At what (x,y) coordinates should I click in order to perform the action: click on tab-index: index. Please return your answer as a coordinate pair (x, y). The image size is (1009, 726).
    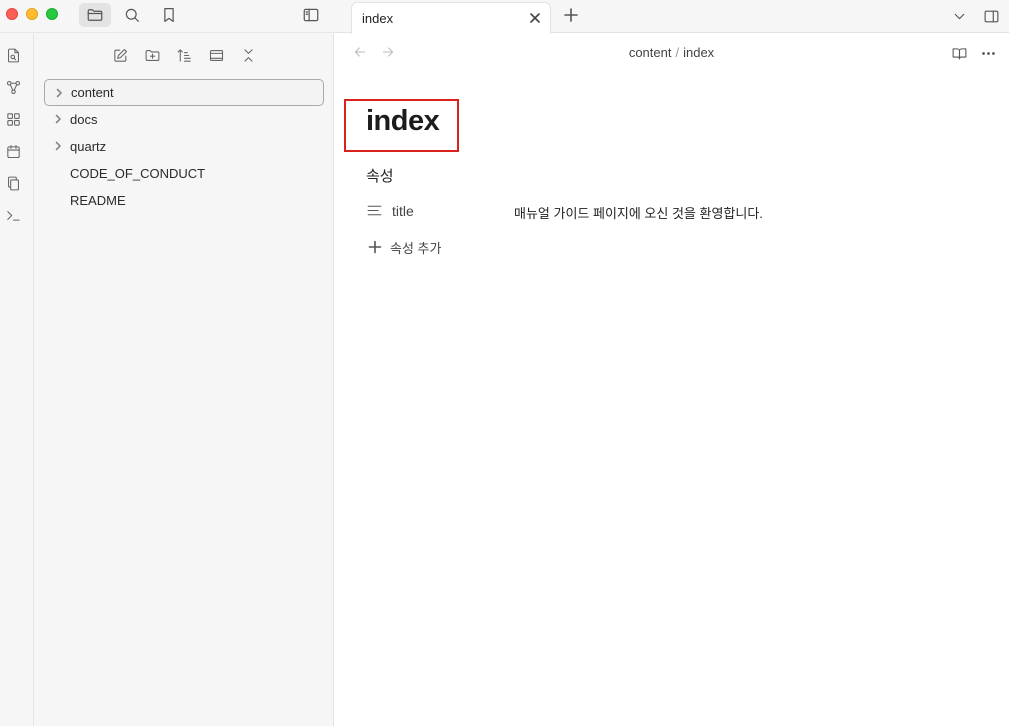
    Looking at the image, I should click on (451, 18).